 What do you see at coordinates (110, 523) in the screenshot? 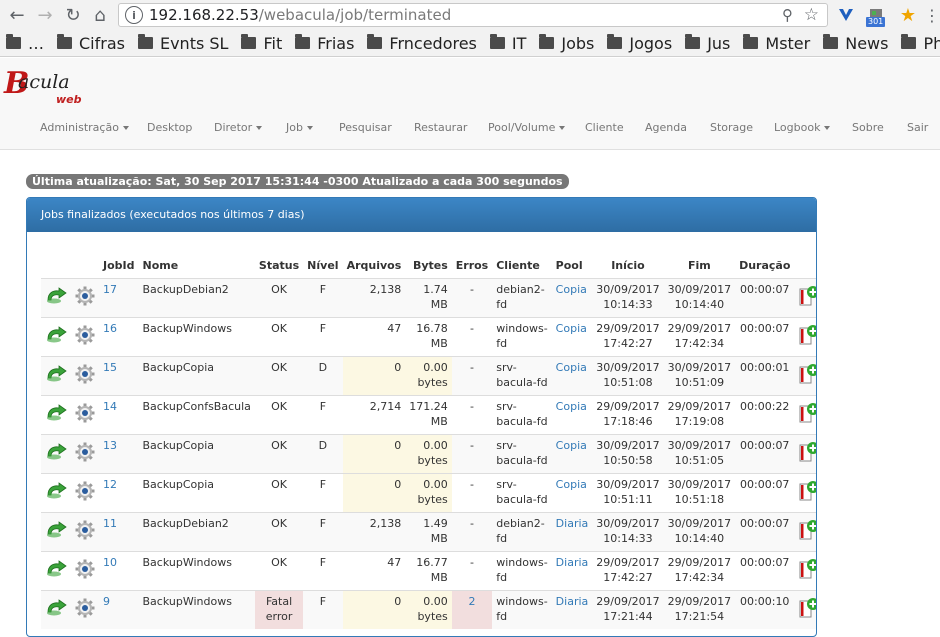
I see `jobid-link: 11` at bounding box center [110, 523].